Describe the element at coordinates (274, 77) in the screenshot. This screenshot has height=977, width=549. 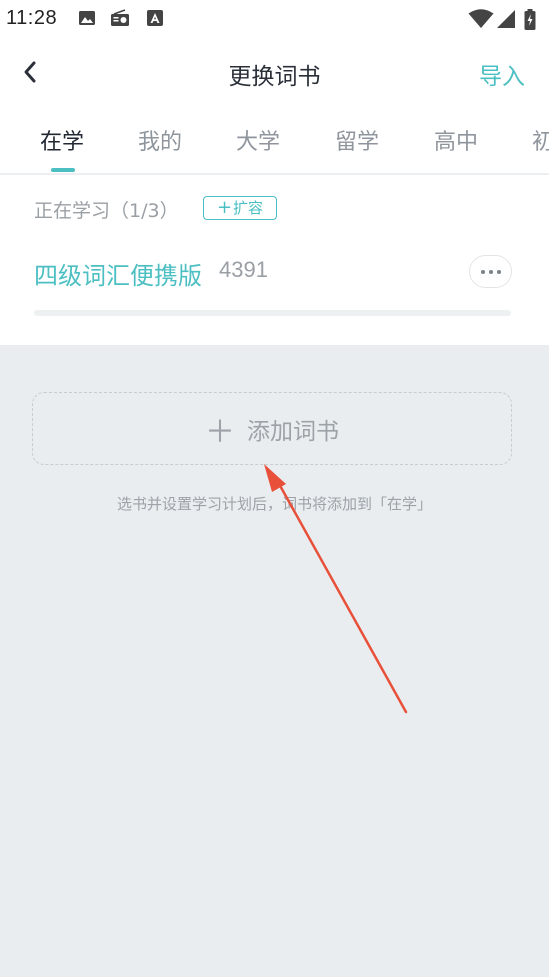
I see `page-title: 更换词书` at that location.